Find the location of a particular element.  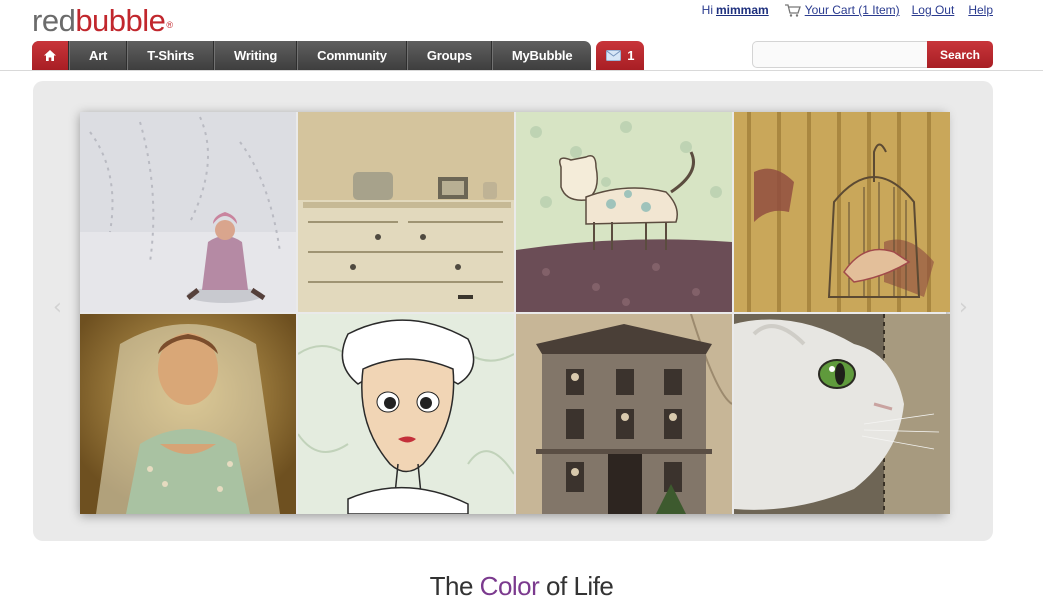

nav-home is located at coordinates (50, 55).